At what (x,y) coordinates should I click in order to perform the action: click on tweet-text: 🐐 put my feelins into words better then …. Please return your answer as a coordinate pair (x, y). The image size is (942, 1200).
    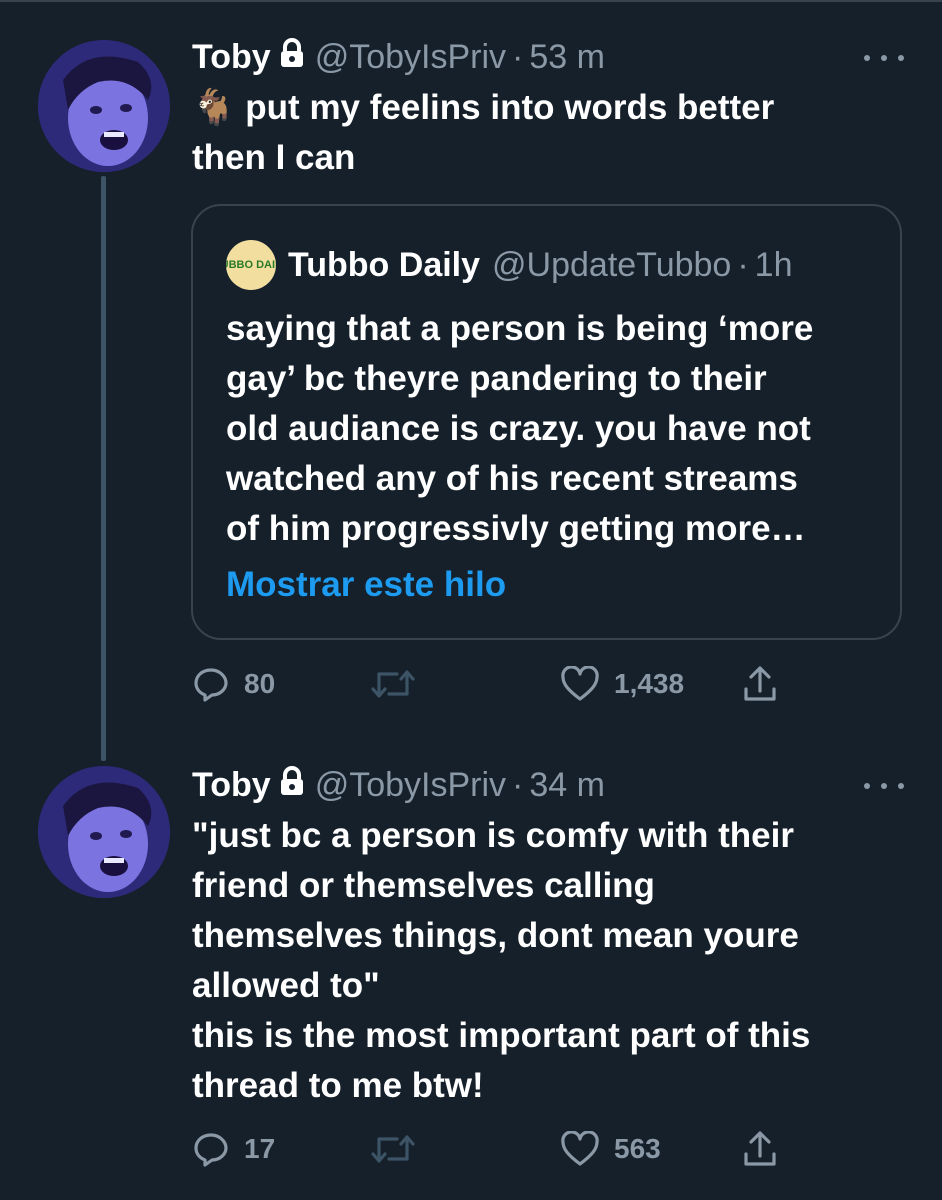
    Looking at the image, I should click on (542, 133).